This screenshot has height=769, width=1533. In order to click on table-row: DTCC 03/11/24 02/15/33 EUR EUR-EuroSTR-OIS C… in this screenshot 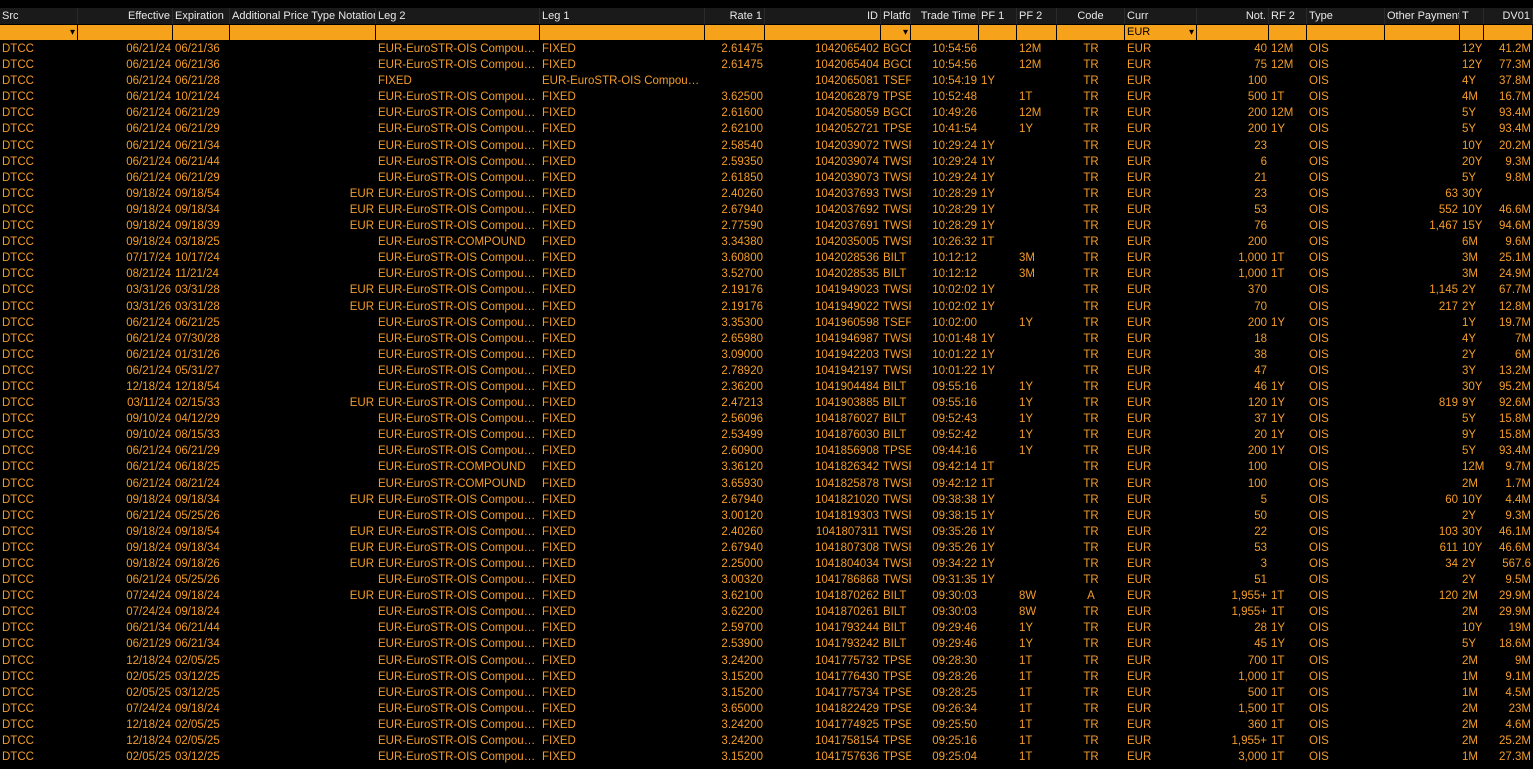, I will do `click(766, 403)`.